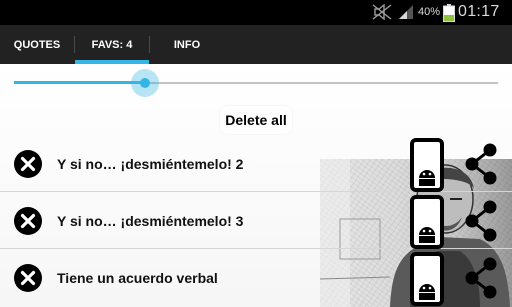 The height and width of the screenshot is (307, 512). Describe the element at coordinates (112, 44) in the screenshot. I see `tab-favs: FAVS: 4` at that location.